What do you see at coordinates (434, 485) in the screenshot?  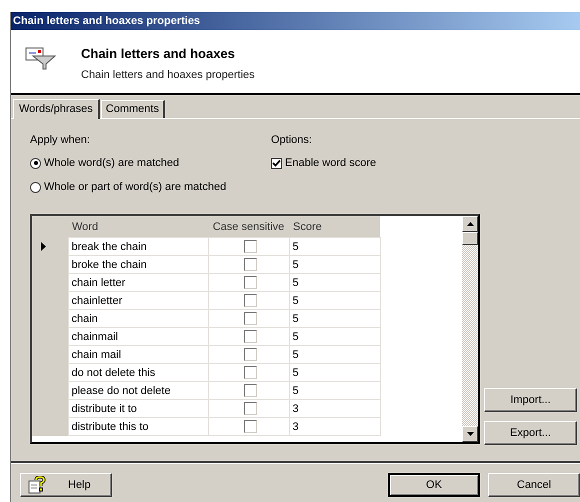 I see `dialog-button: OK` at bounding box center [434, 485].